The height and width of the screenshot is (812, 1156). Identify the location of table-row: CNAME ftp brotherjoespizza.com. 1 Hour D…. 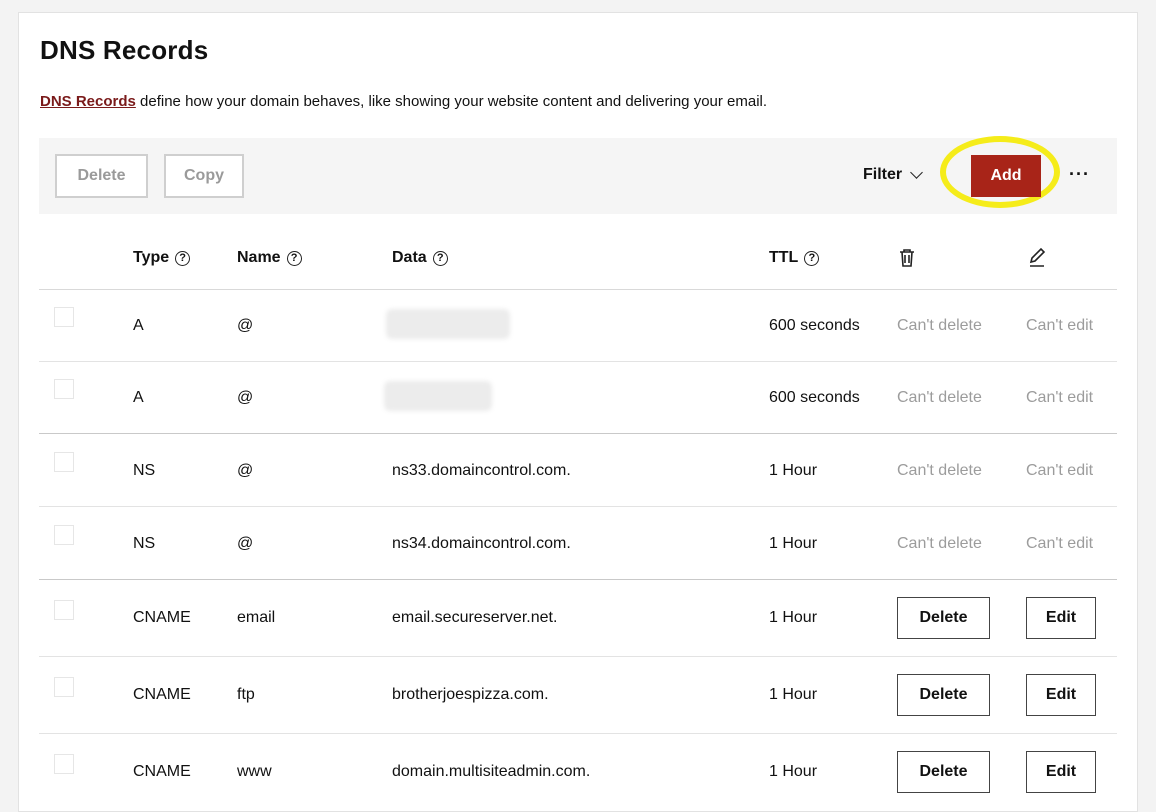
(578, 695).